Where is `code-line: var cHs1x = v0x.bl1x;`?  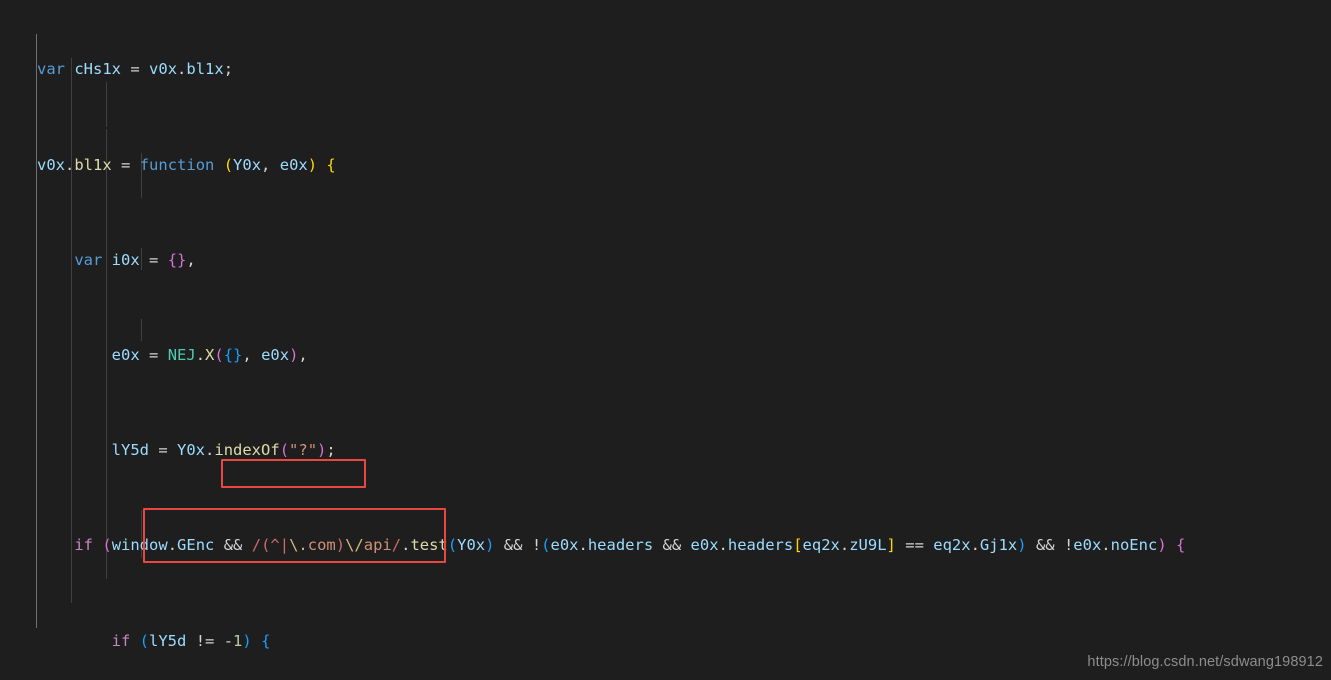 code-line: var cHs1x = v0x.bl1x; is located at coordinates (665, 70).